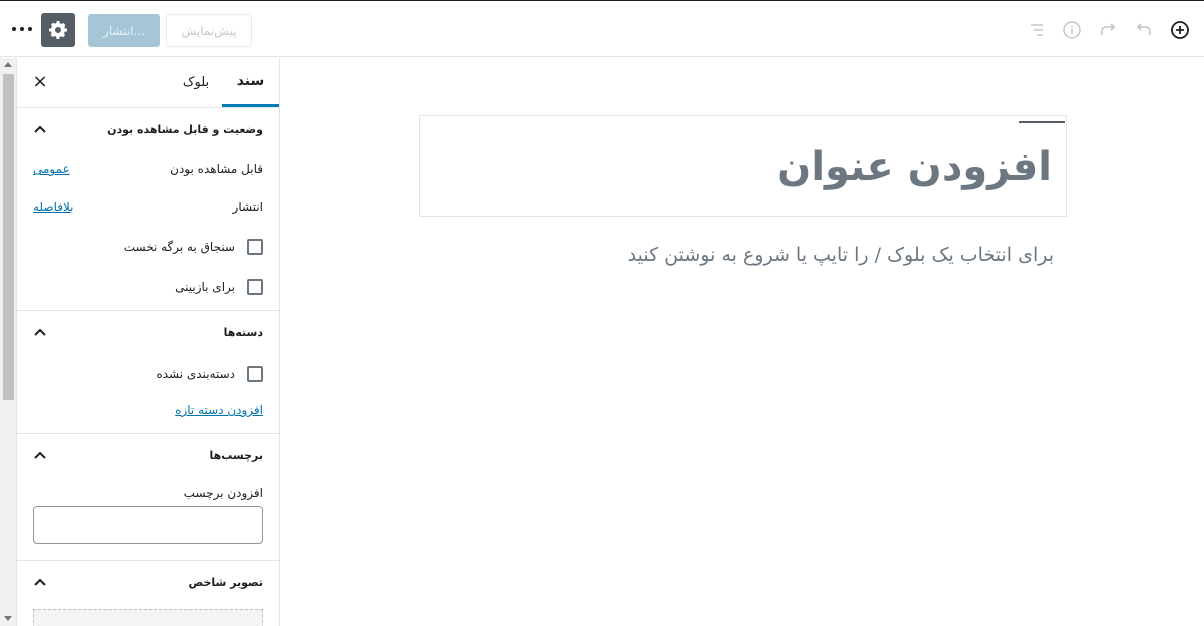 This screenshot has height=626, width=1204. Describe the element at coordinates (1180, 30) in the screenshot. I see `add-block-icon` at that location.